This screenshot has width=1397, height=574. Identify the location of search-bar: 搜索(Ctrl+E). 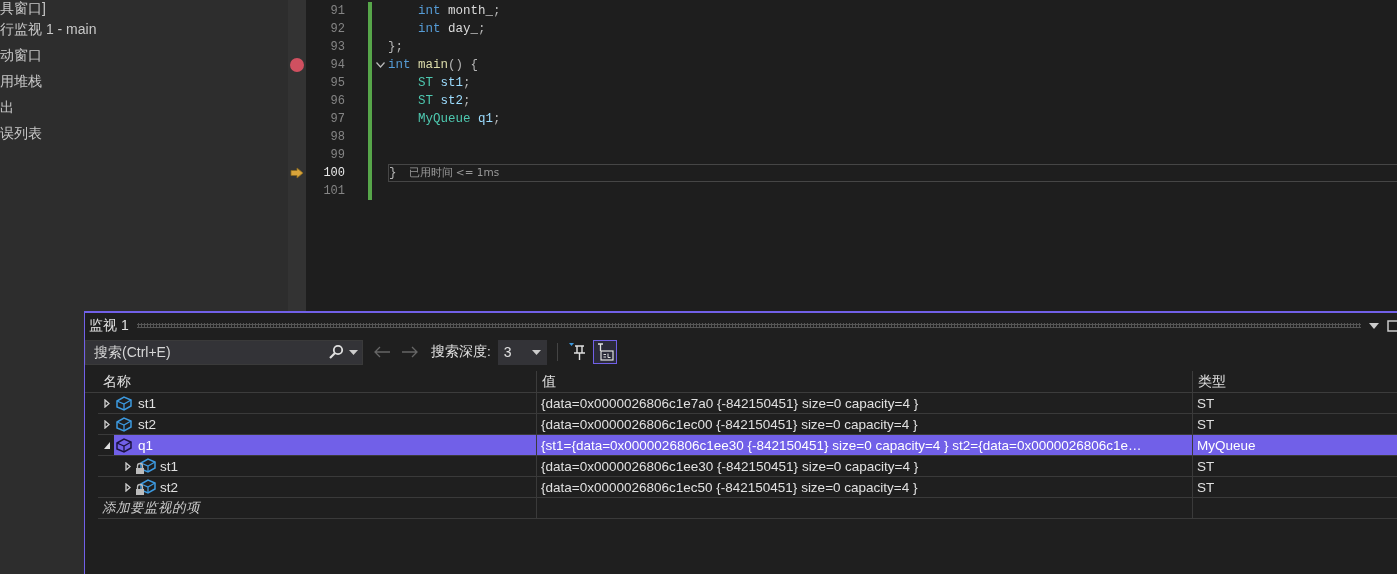
(224, 352).